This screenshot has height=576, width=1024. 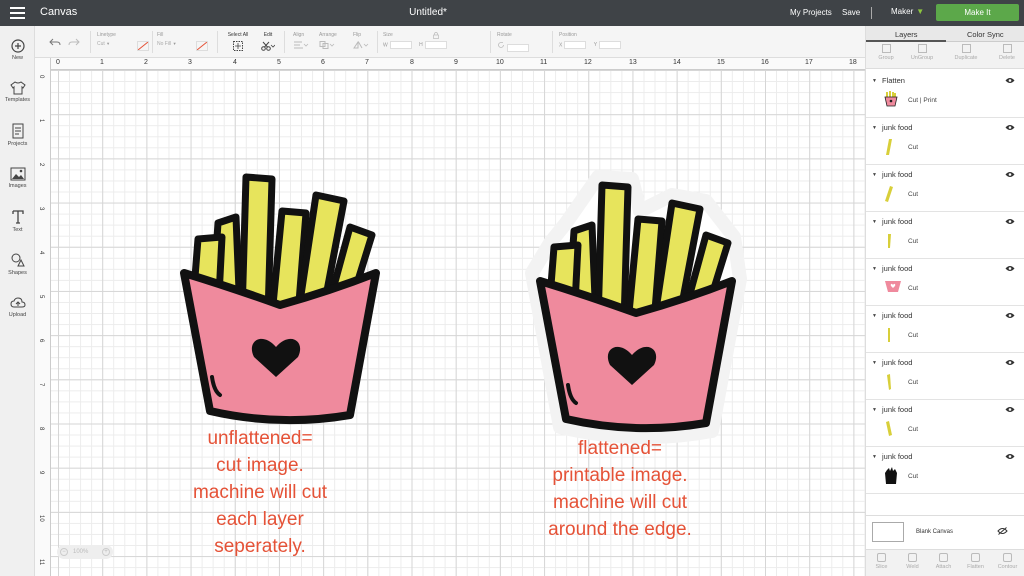 What do you see at coordinates (977, 12) in the screenshot?
I see `make-it-button: Make It` at bounding box center [977, 12].